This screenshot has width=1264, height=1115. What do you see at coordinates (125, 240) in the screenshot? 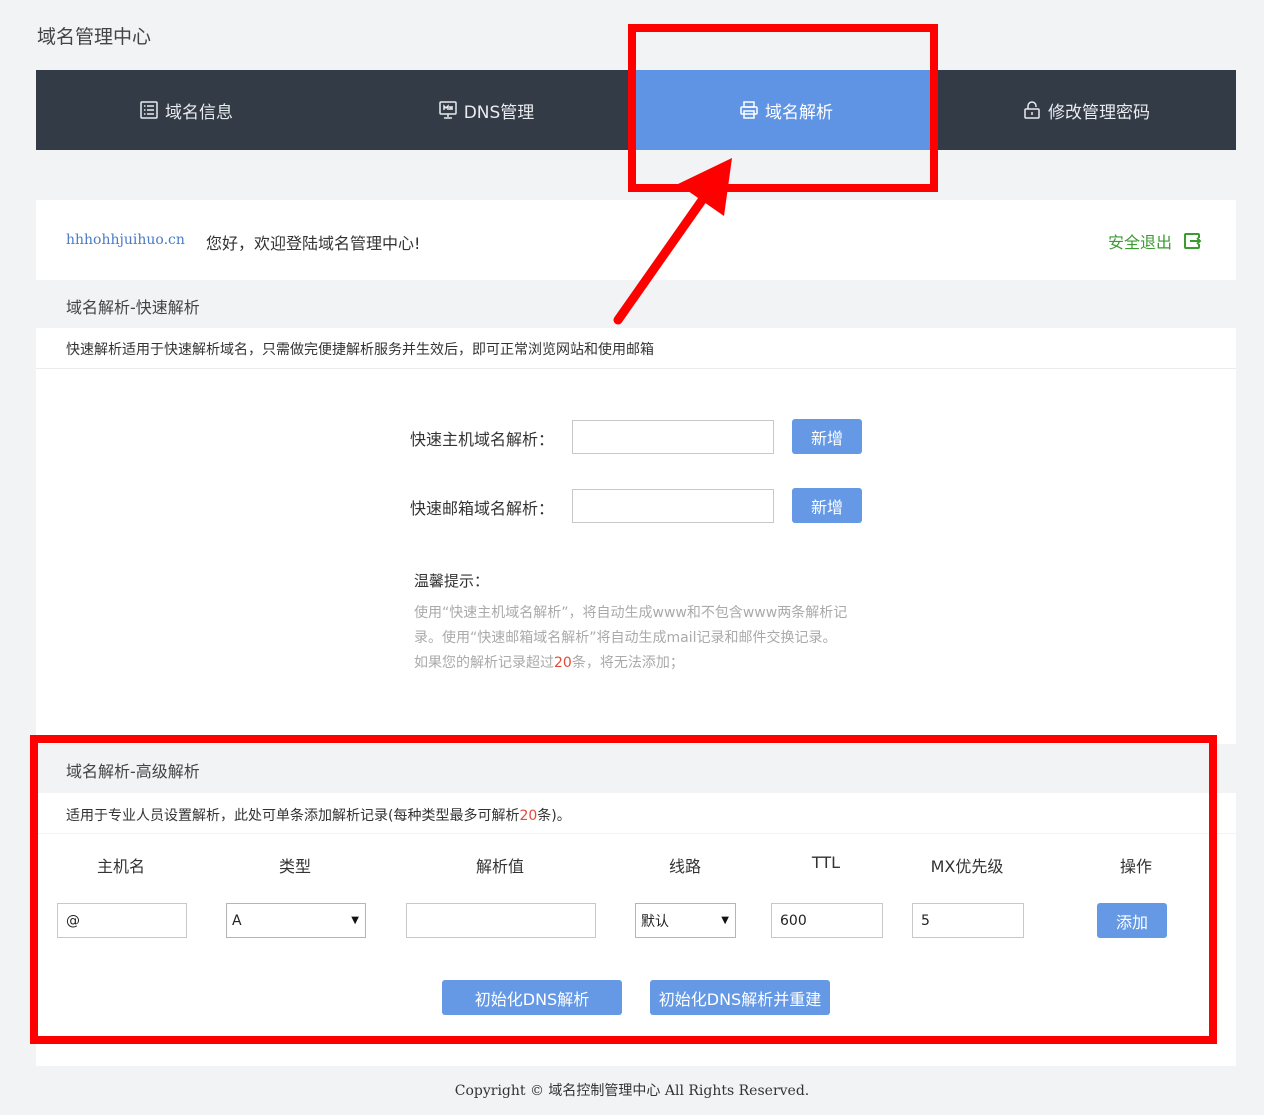
I see `current-domain: hhhohhjuihuo.cn` at bounding box center [125, 240].